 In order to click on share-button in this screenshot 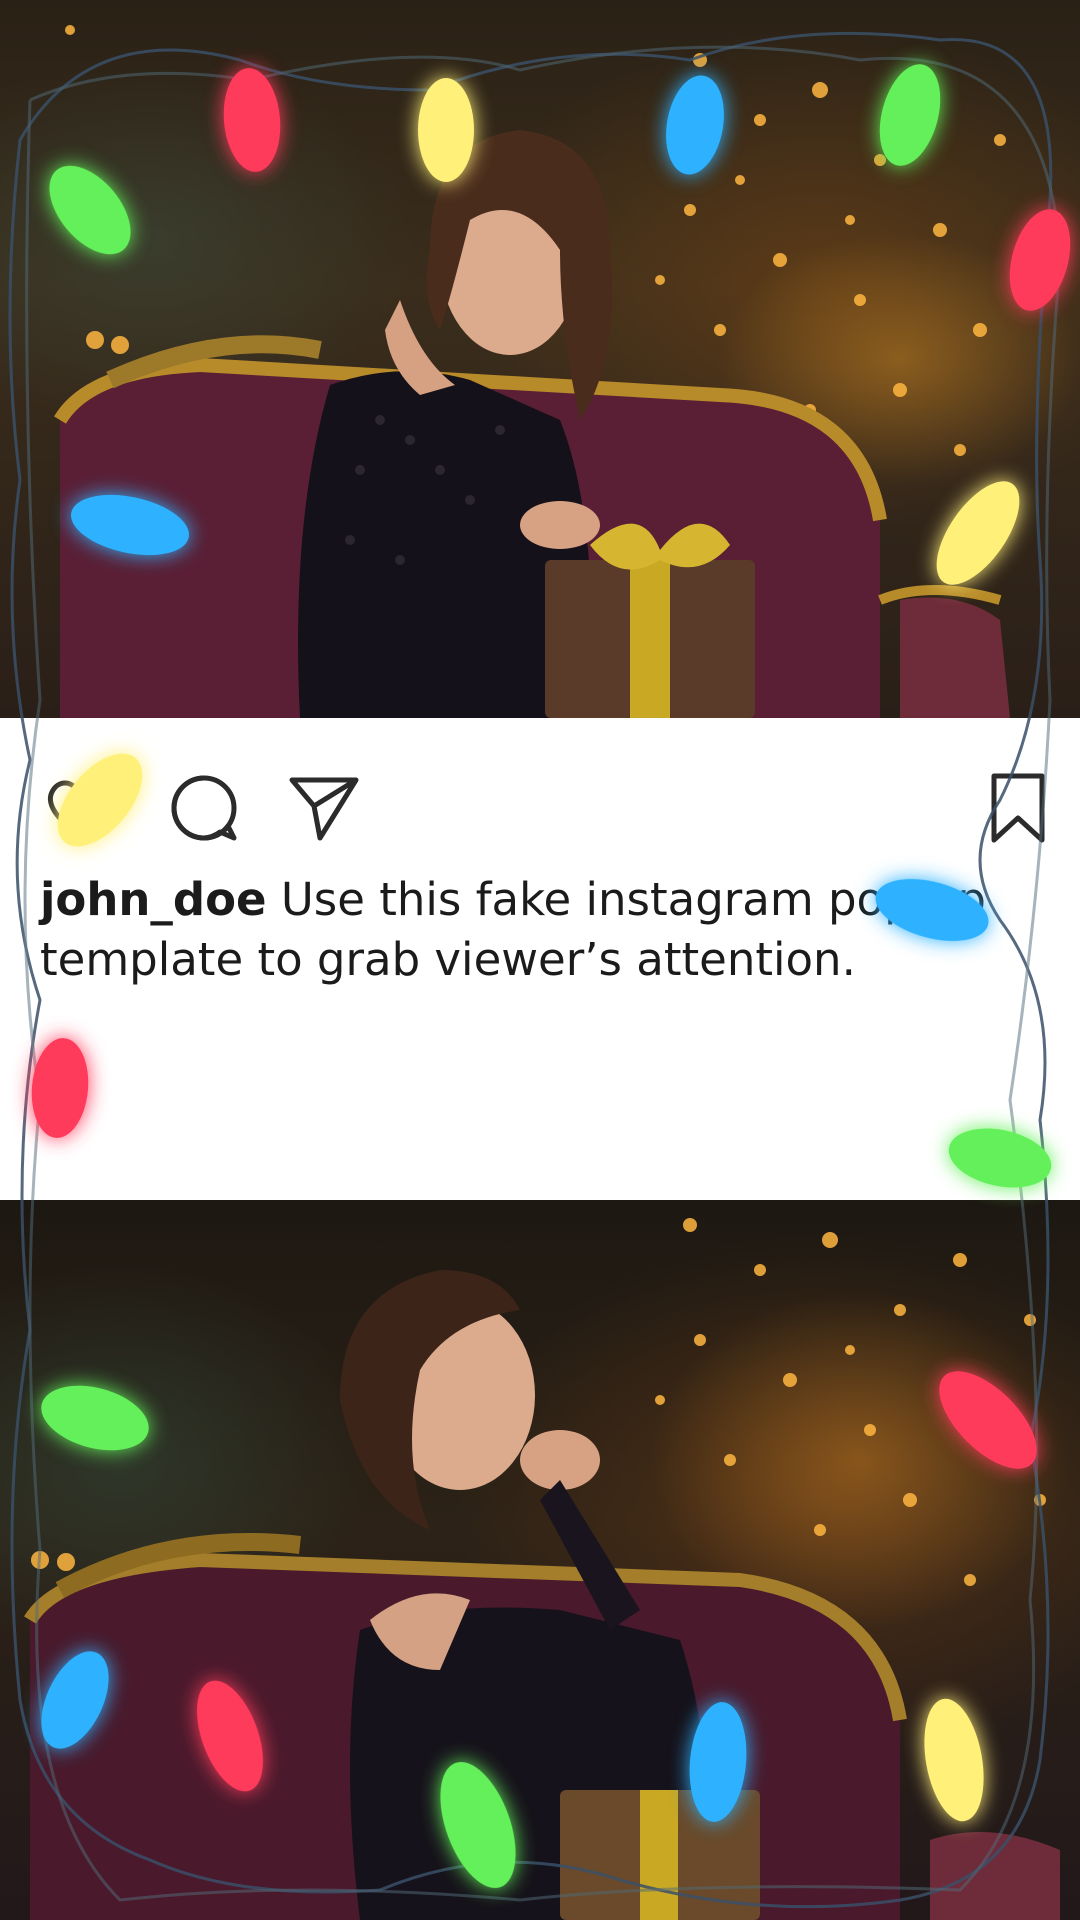, I will do `click(324, 808)`.